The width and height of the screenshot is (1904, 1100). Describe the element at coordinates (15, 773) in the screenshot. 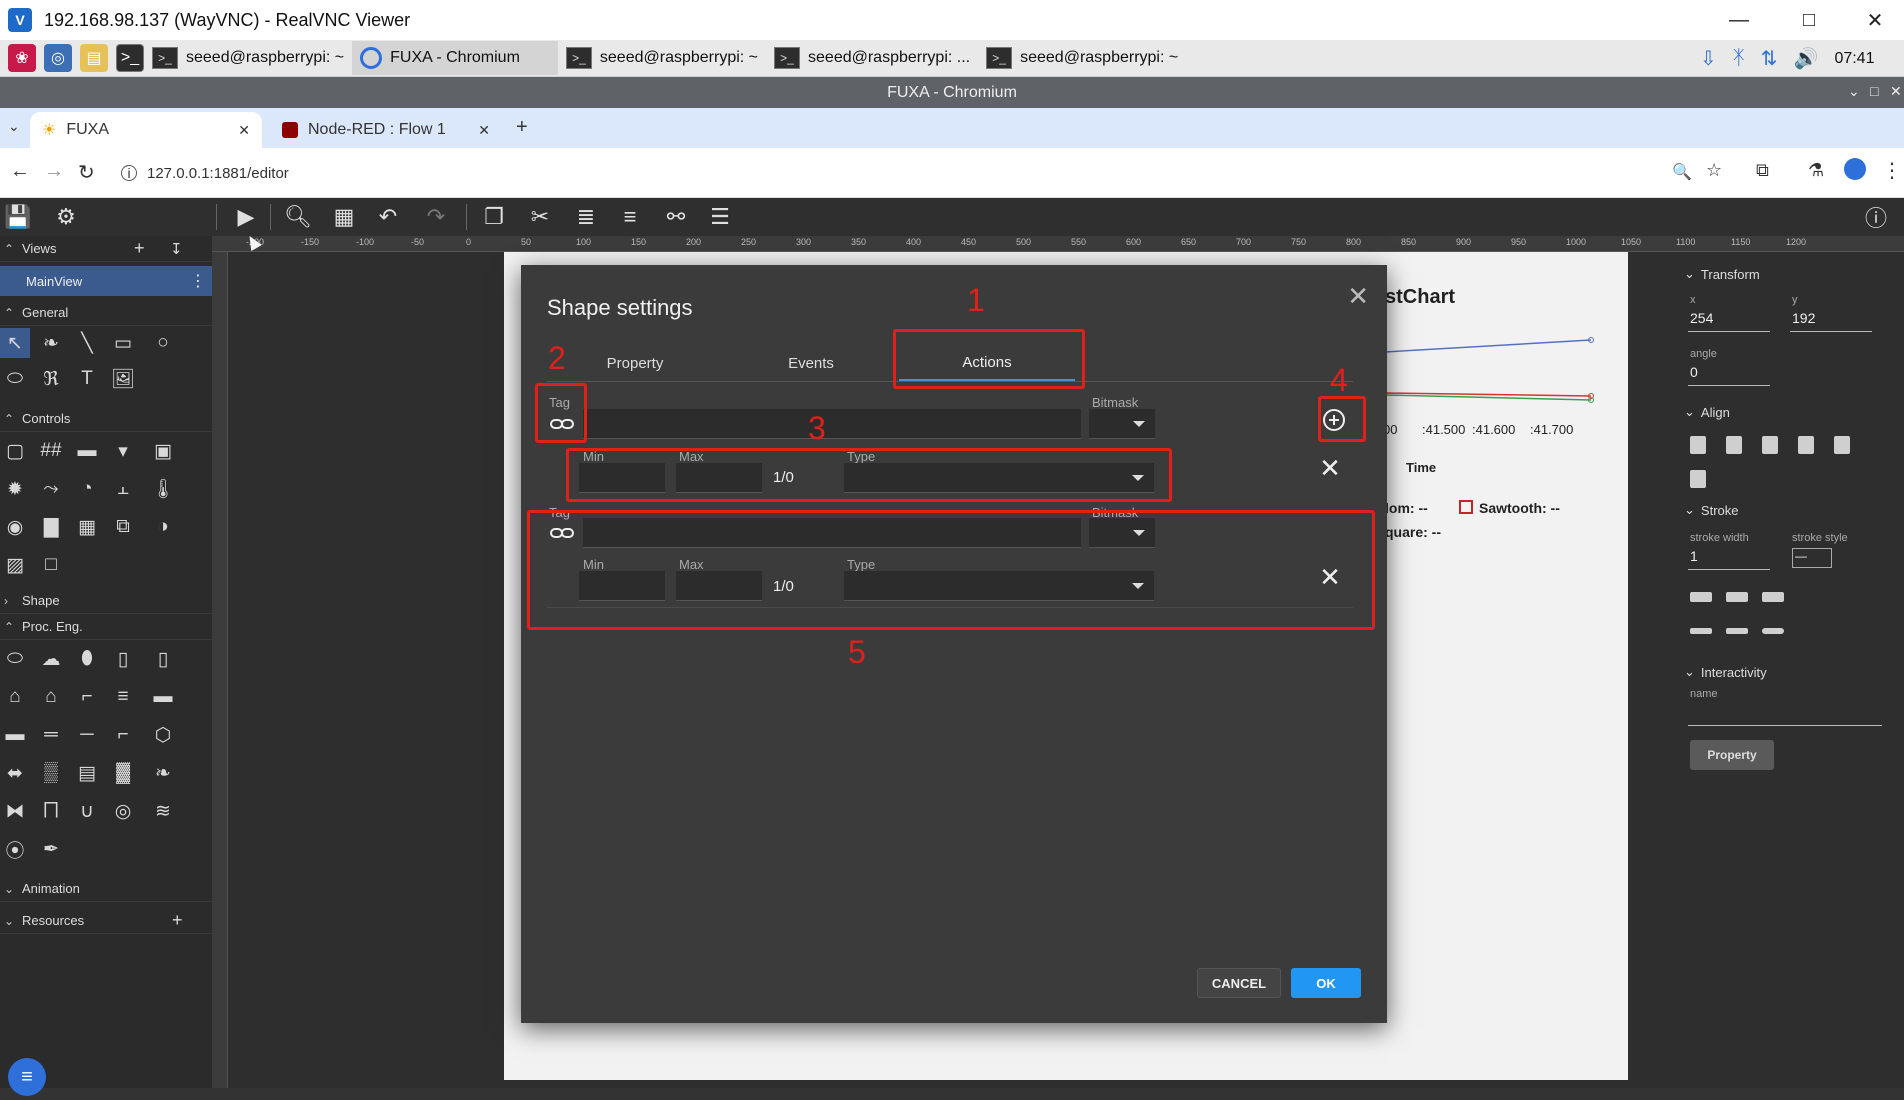

I see `proc-shape-icon: ⬌` at that location.